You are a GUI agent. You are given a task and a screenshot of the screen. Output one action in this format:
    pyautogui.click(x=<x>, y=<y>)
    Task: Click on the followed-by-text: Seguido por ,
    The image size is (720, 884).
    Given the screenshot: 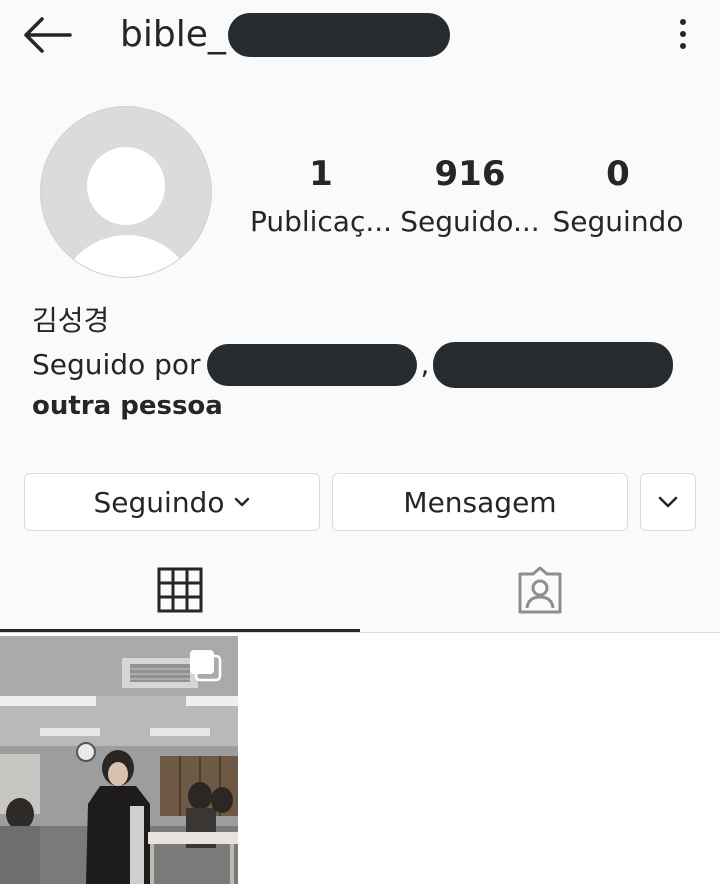 What is the action you would take?
    pyautogui.click(x=353, y=365)
    